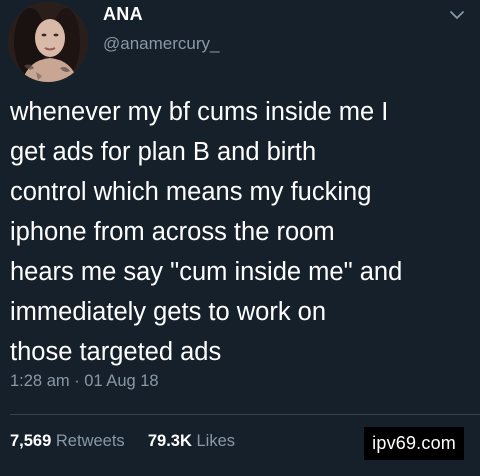  I want to click on avatar, so click(48, 42).